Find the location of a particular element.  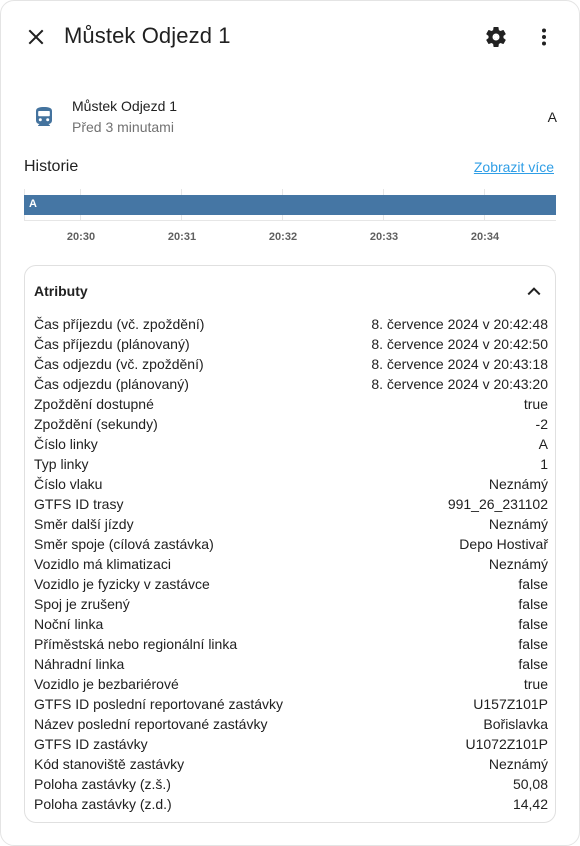

attribute-value: 8. července 2024 v 20:42:50 is located at coordinates (459, 344).